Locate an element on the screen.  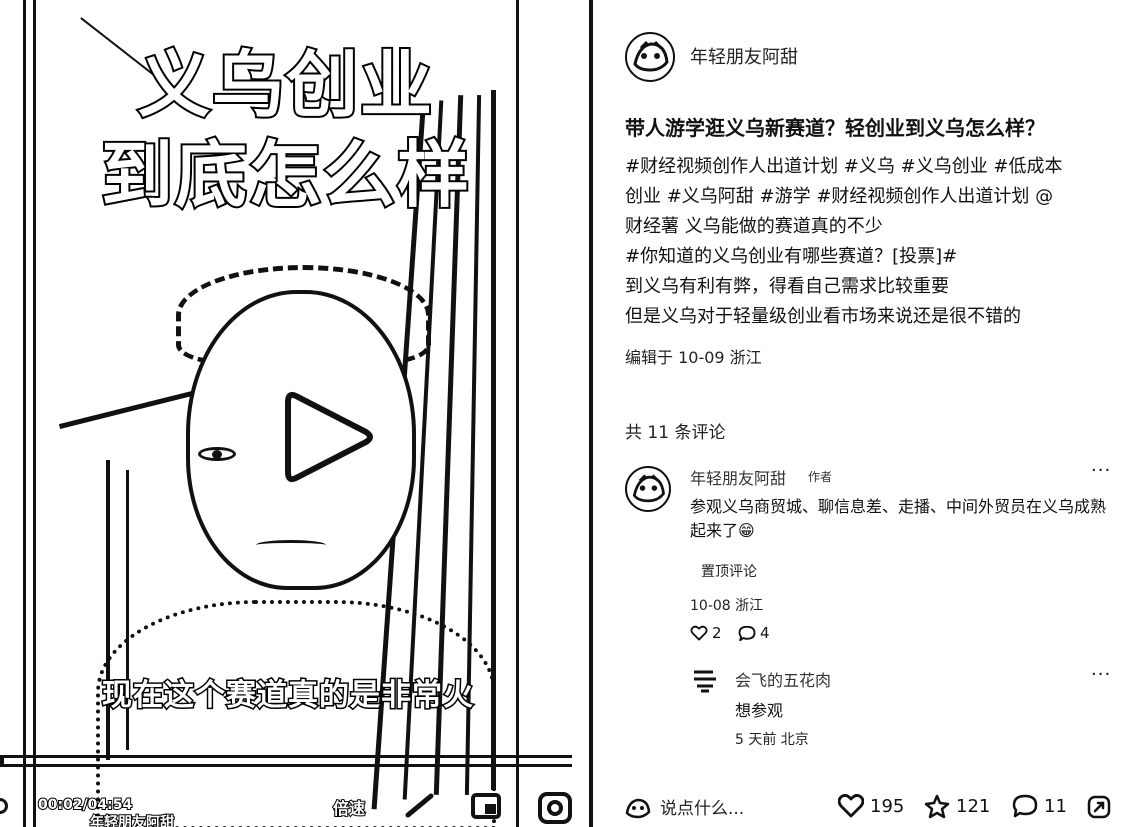
video-progress-bar is located at coordinates (286, 761).